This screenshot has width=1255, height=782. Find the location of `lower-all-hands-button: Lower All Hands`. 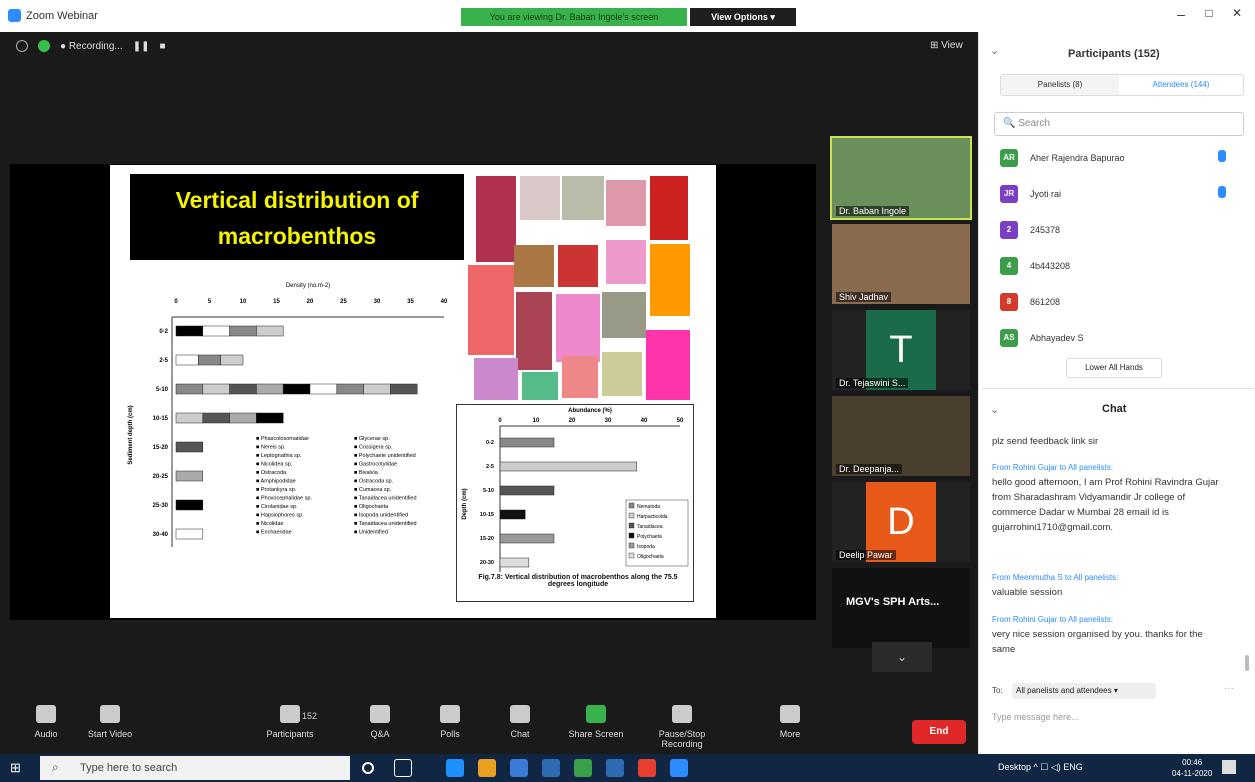

lower-all-hands-button: Lower All Hands is located at coordinates (1114, 368).